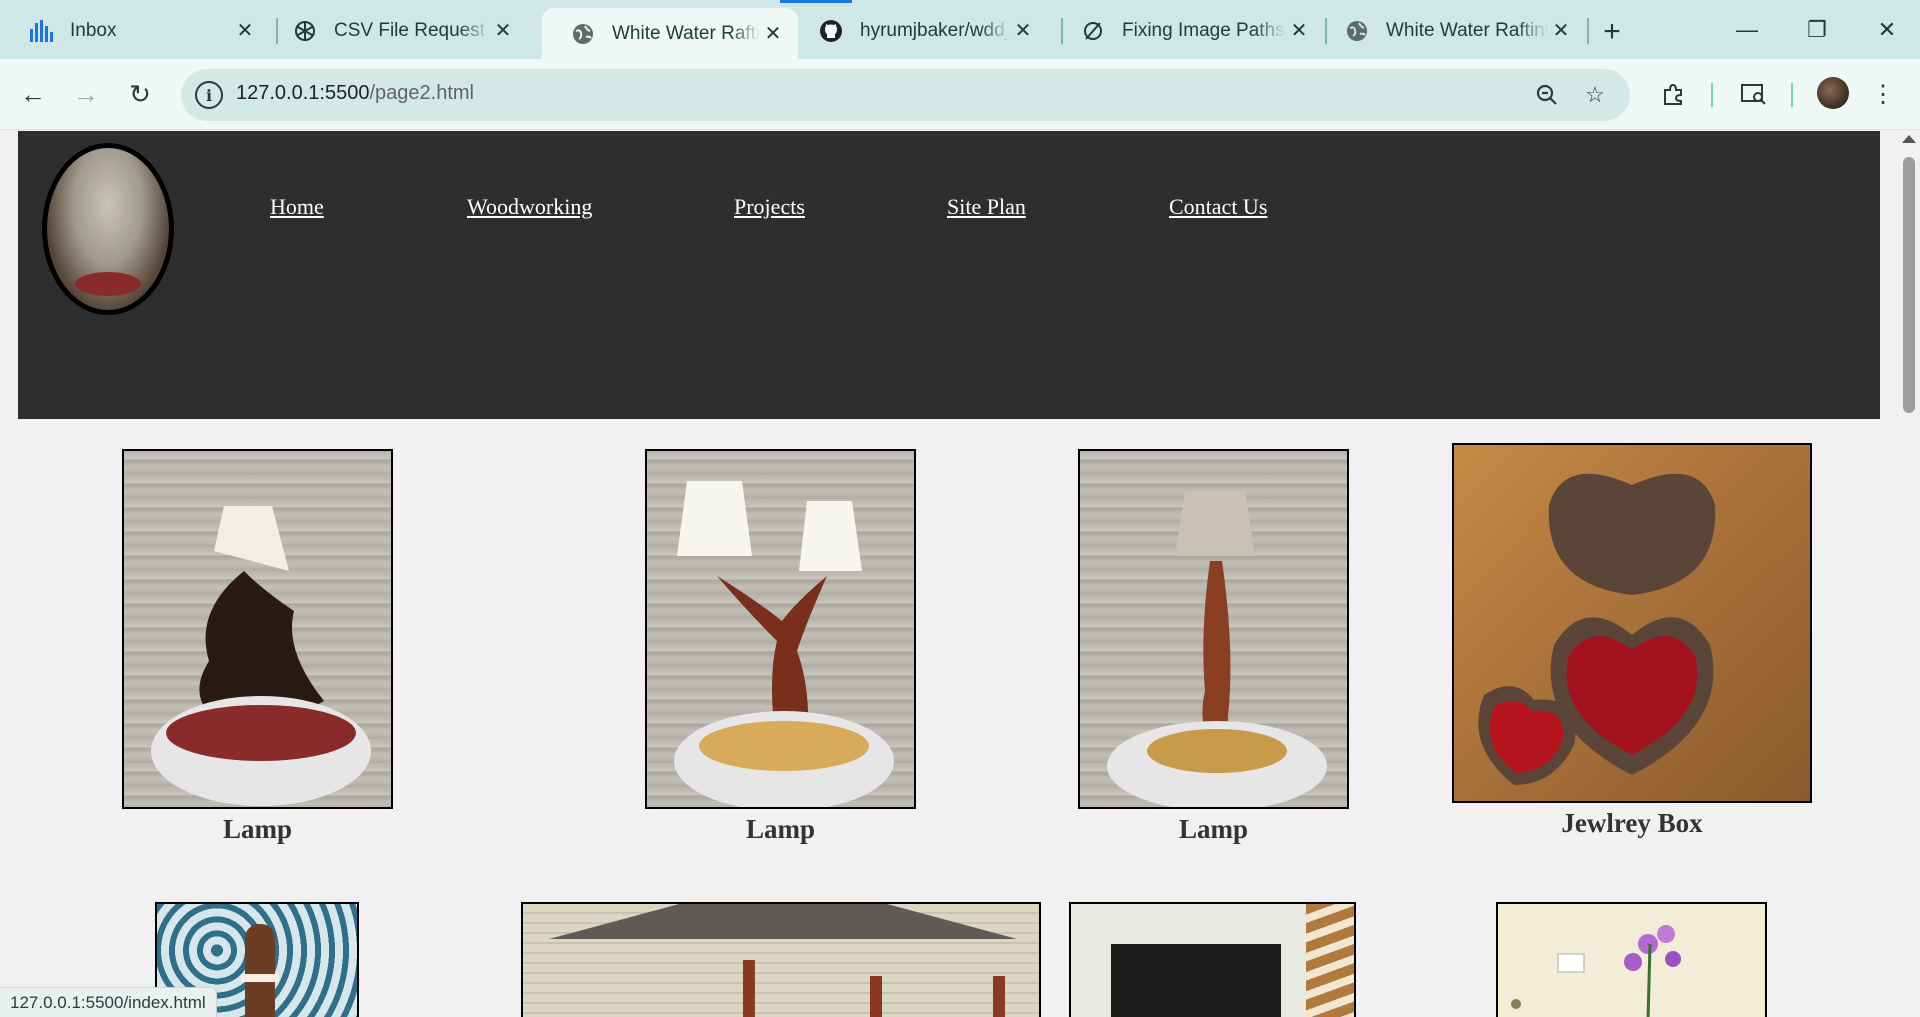  Describe the element at coordinates (1909, 139) in the screenshot. I see `scroll-up-arrow-icon` at that location.